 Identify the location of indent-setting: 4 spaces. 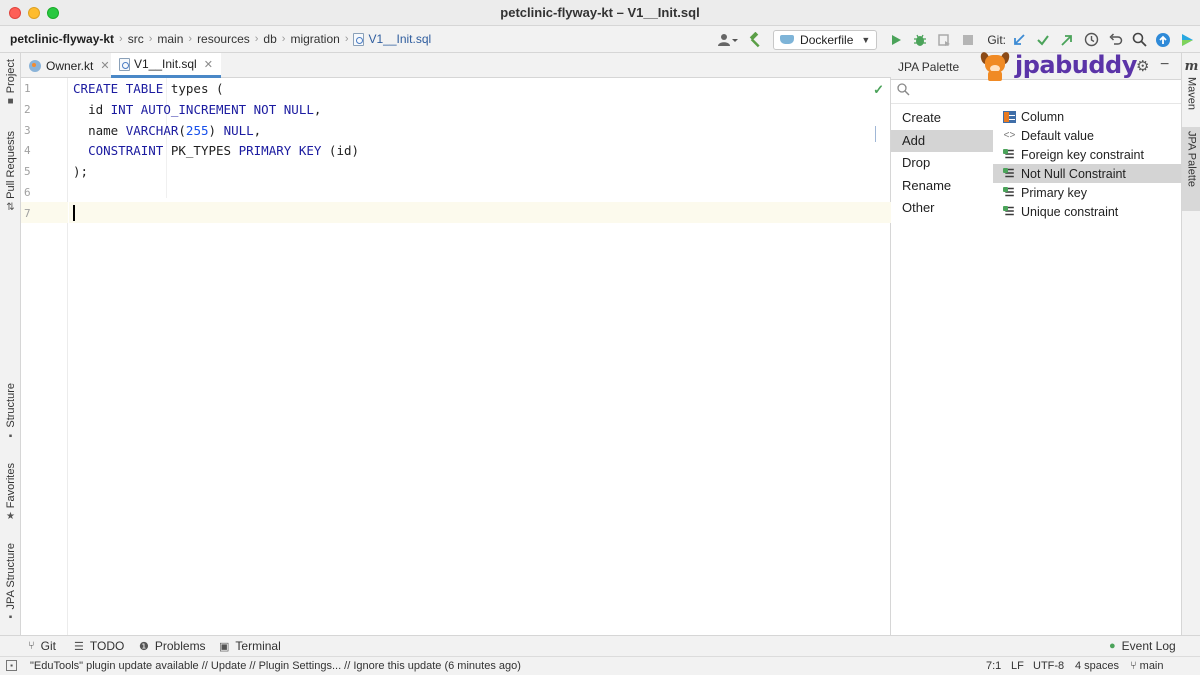
(1097, 666).